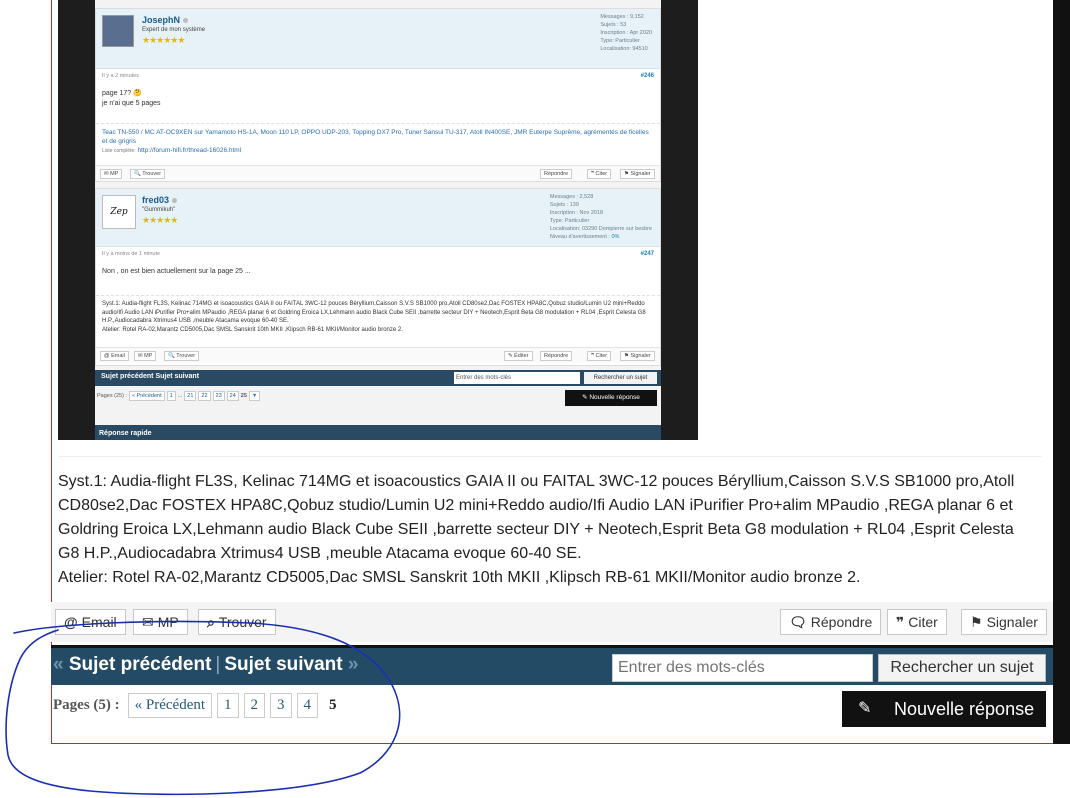  What do you see at coordinates (378, 254) in the screenshot?
I see `post-meta: Il y a moins de 1 minute #247` at bounding box center [378, 254].